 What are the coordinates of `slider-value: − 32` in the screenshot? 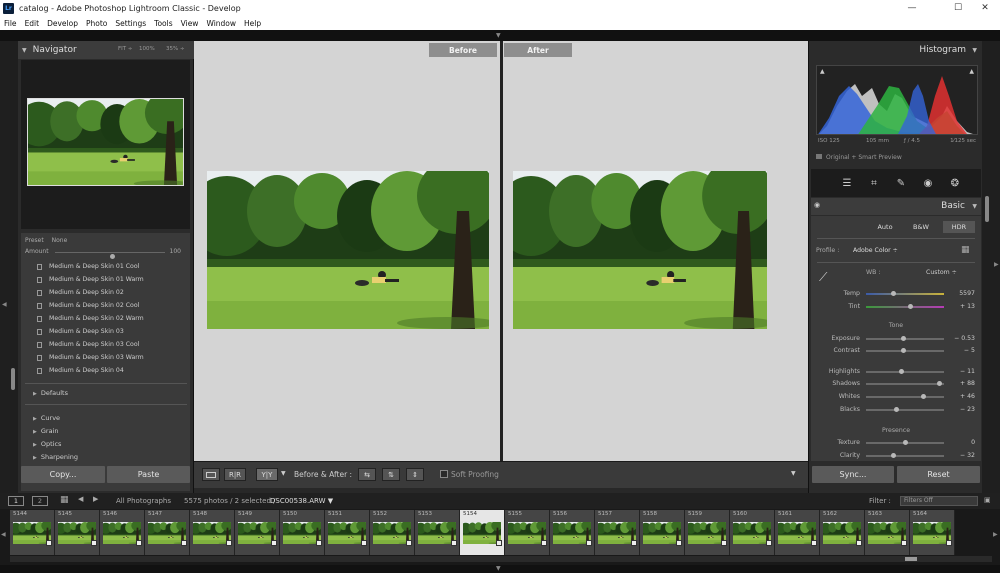 It's located at (961, 455).